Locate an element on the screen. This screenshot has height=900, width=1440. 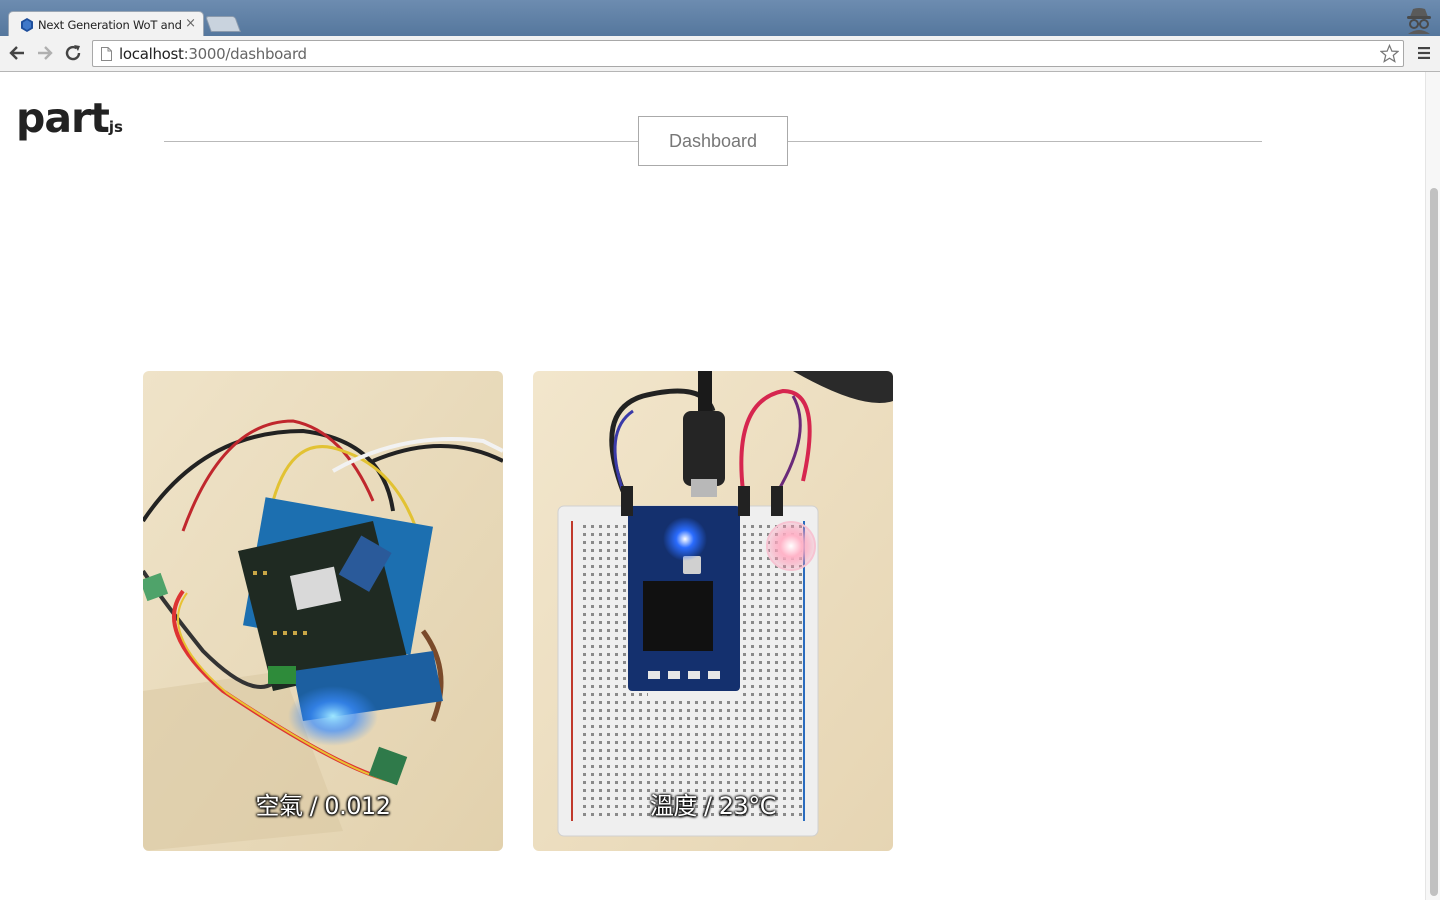
menu-hamburger-icon is located at coordinates (1424, 53).